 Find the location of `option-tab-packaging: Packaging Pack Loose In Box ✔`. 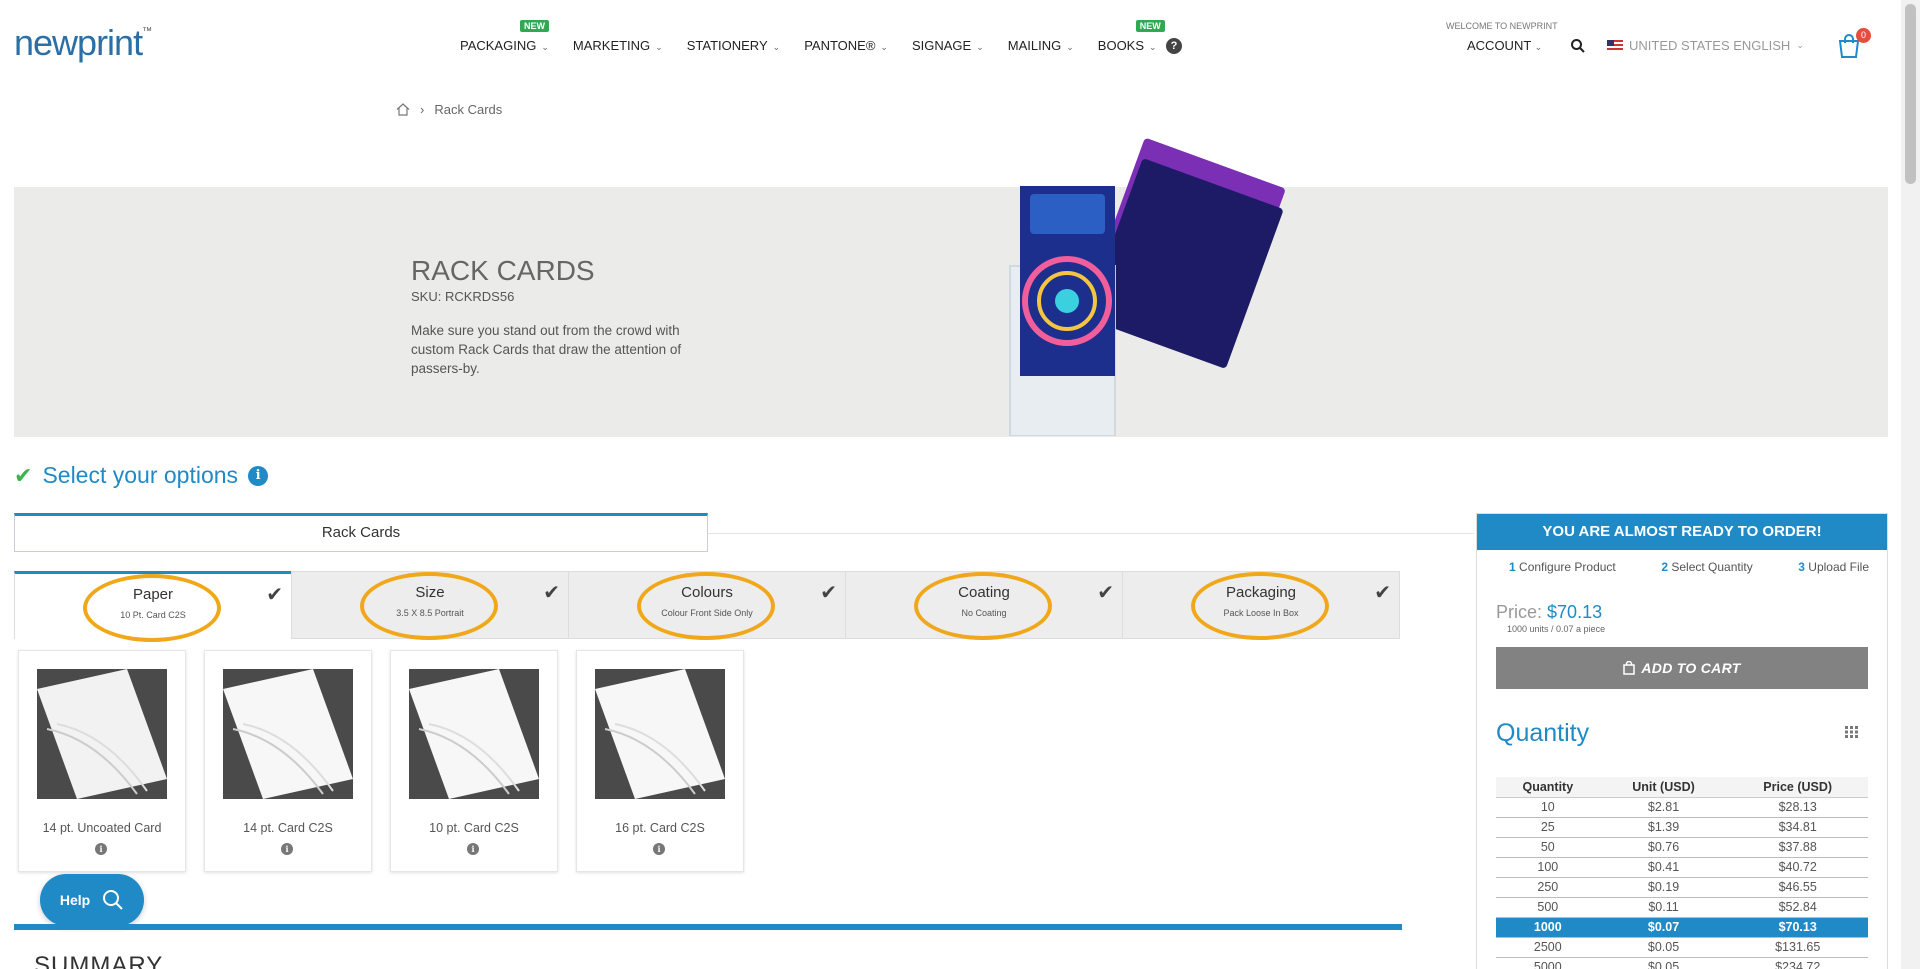

option-tab-packaging: Packaging Pack Loose In Box ✔ is located at coordinates (1261, 605).